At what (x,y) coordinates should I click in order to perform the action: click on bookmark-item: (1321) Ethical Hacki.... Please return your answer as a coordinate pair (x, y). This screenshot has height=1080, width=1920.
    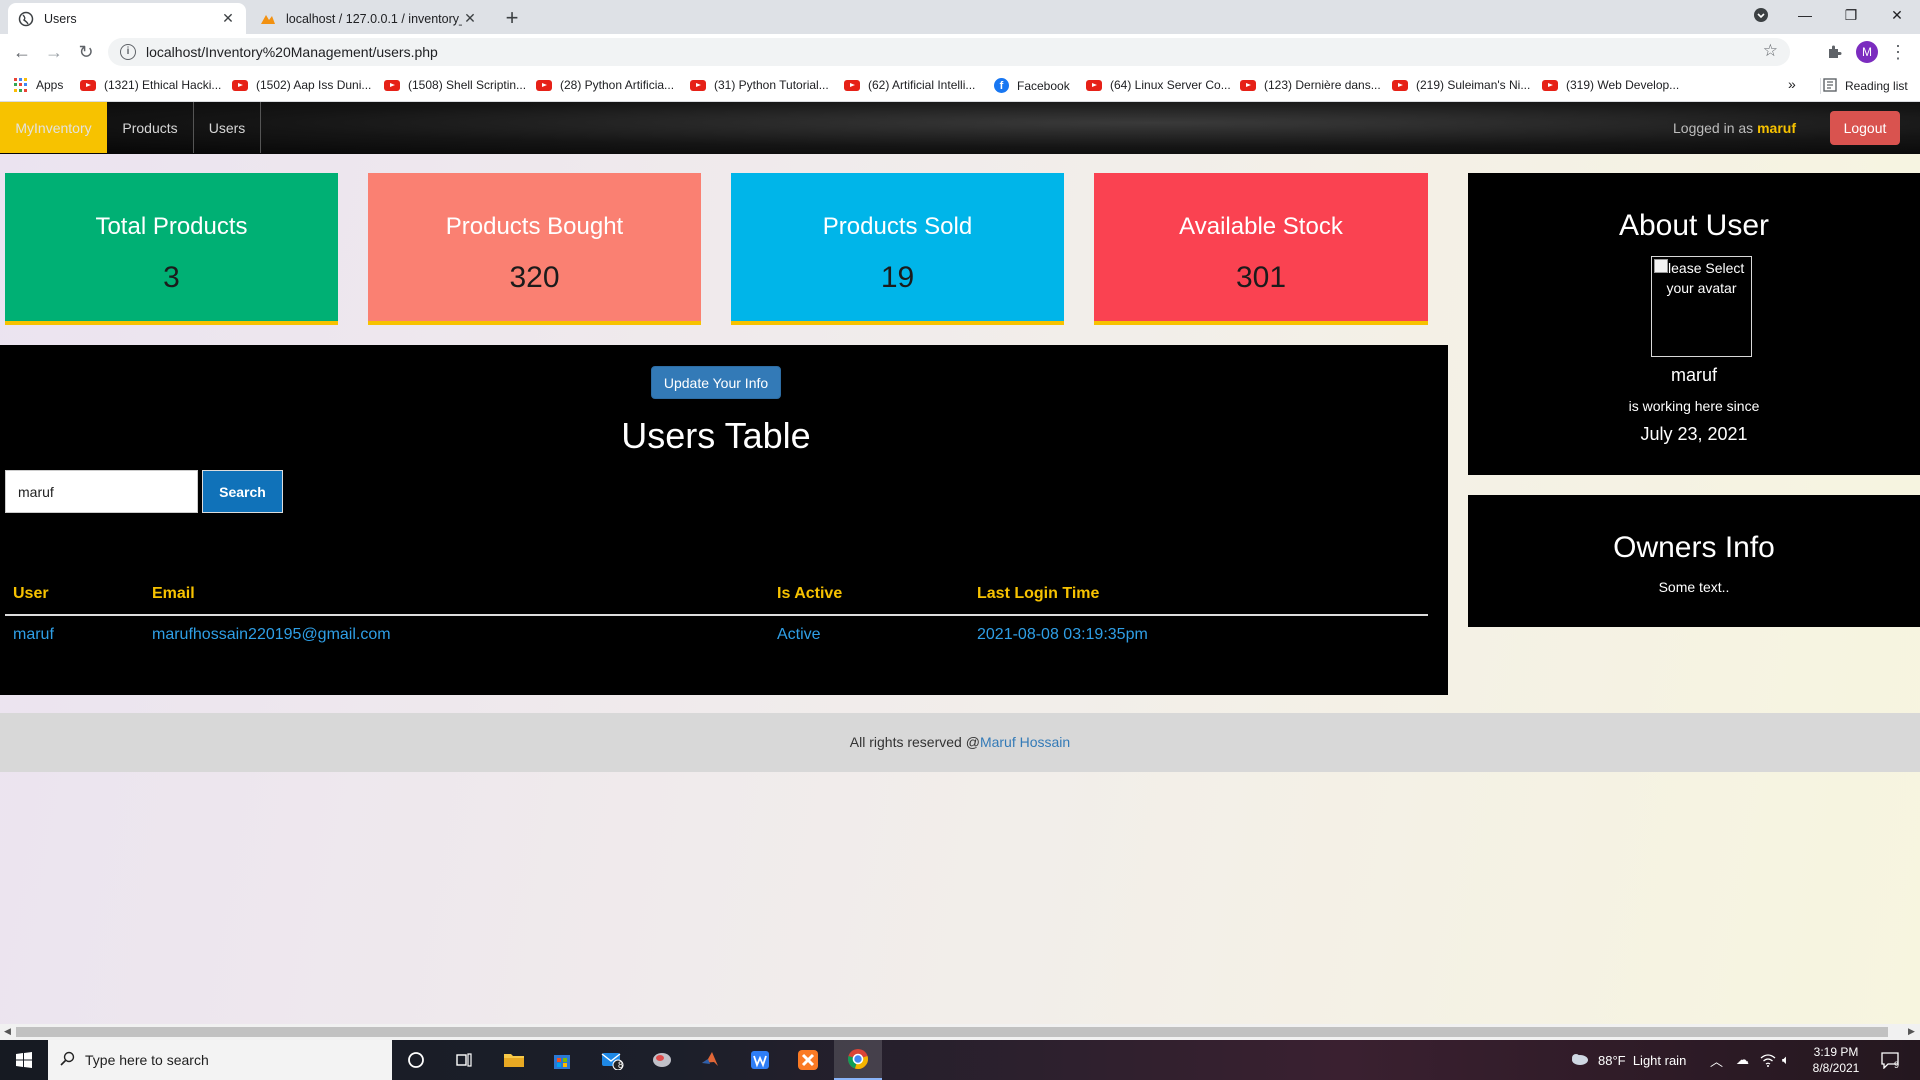
    Looking at the image, I should click on (150, 85).